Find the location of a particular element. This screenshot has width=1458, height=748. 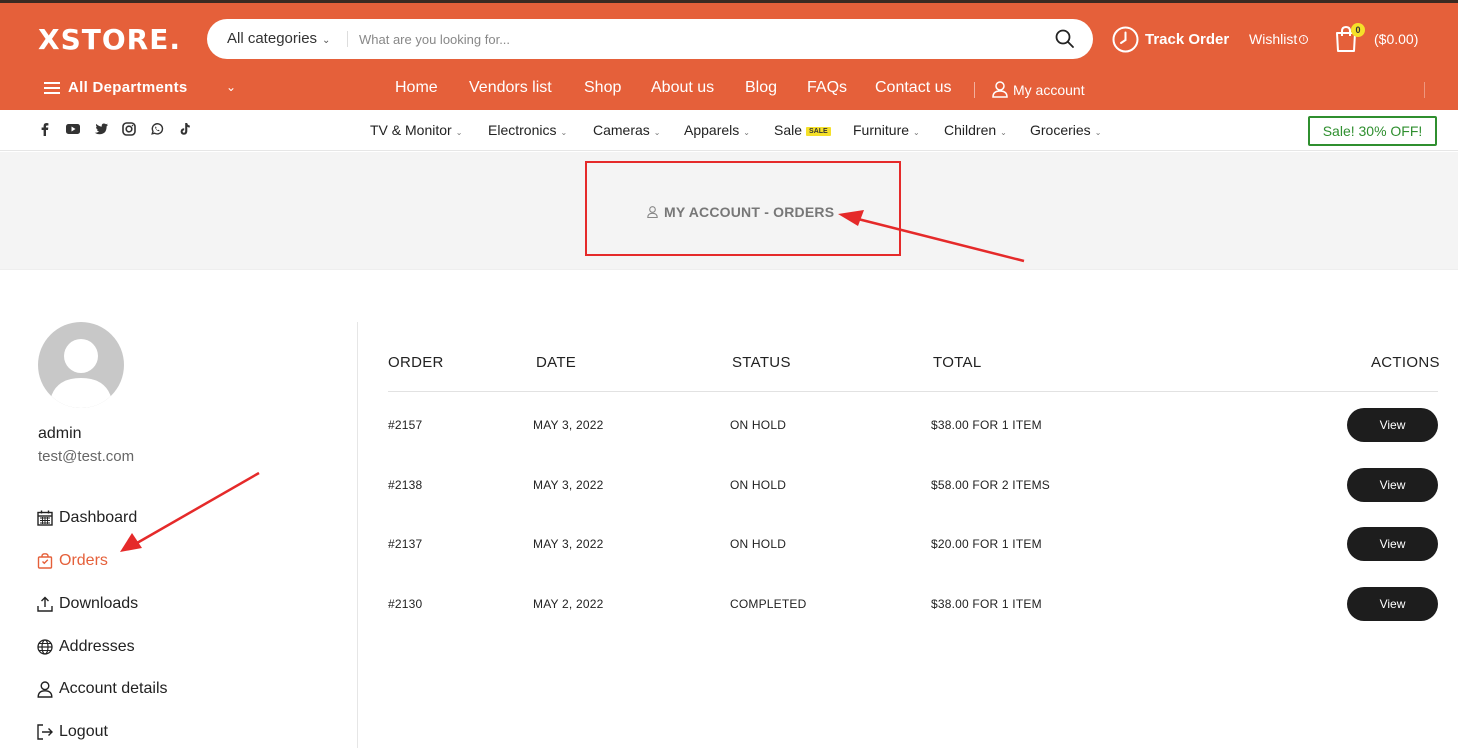

category-label: Apparels is located at coordinates (712, 130).